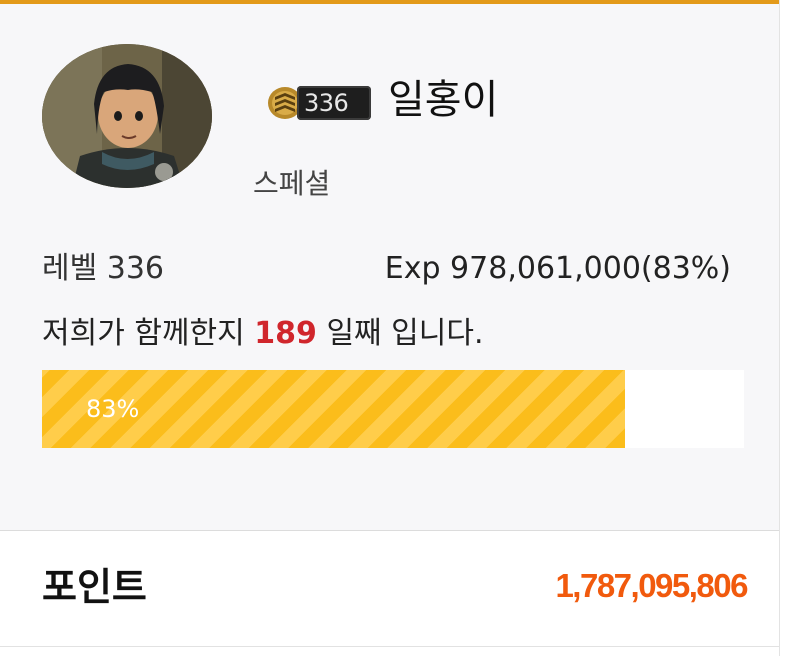 The image size is (793, 656). What do you see at coordinates (786, 328) in the screenshot?
I see `scrollbar-track` at bounding box center [786, 328].